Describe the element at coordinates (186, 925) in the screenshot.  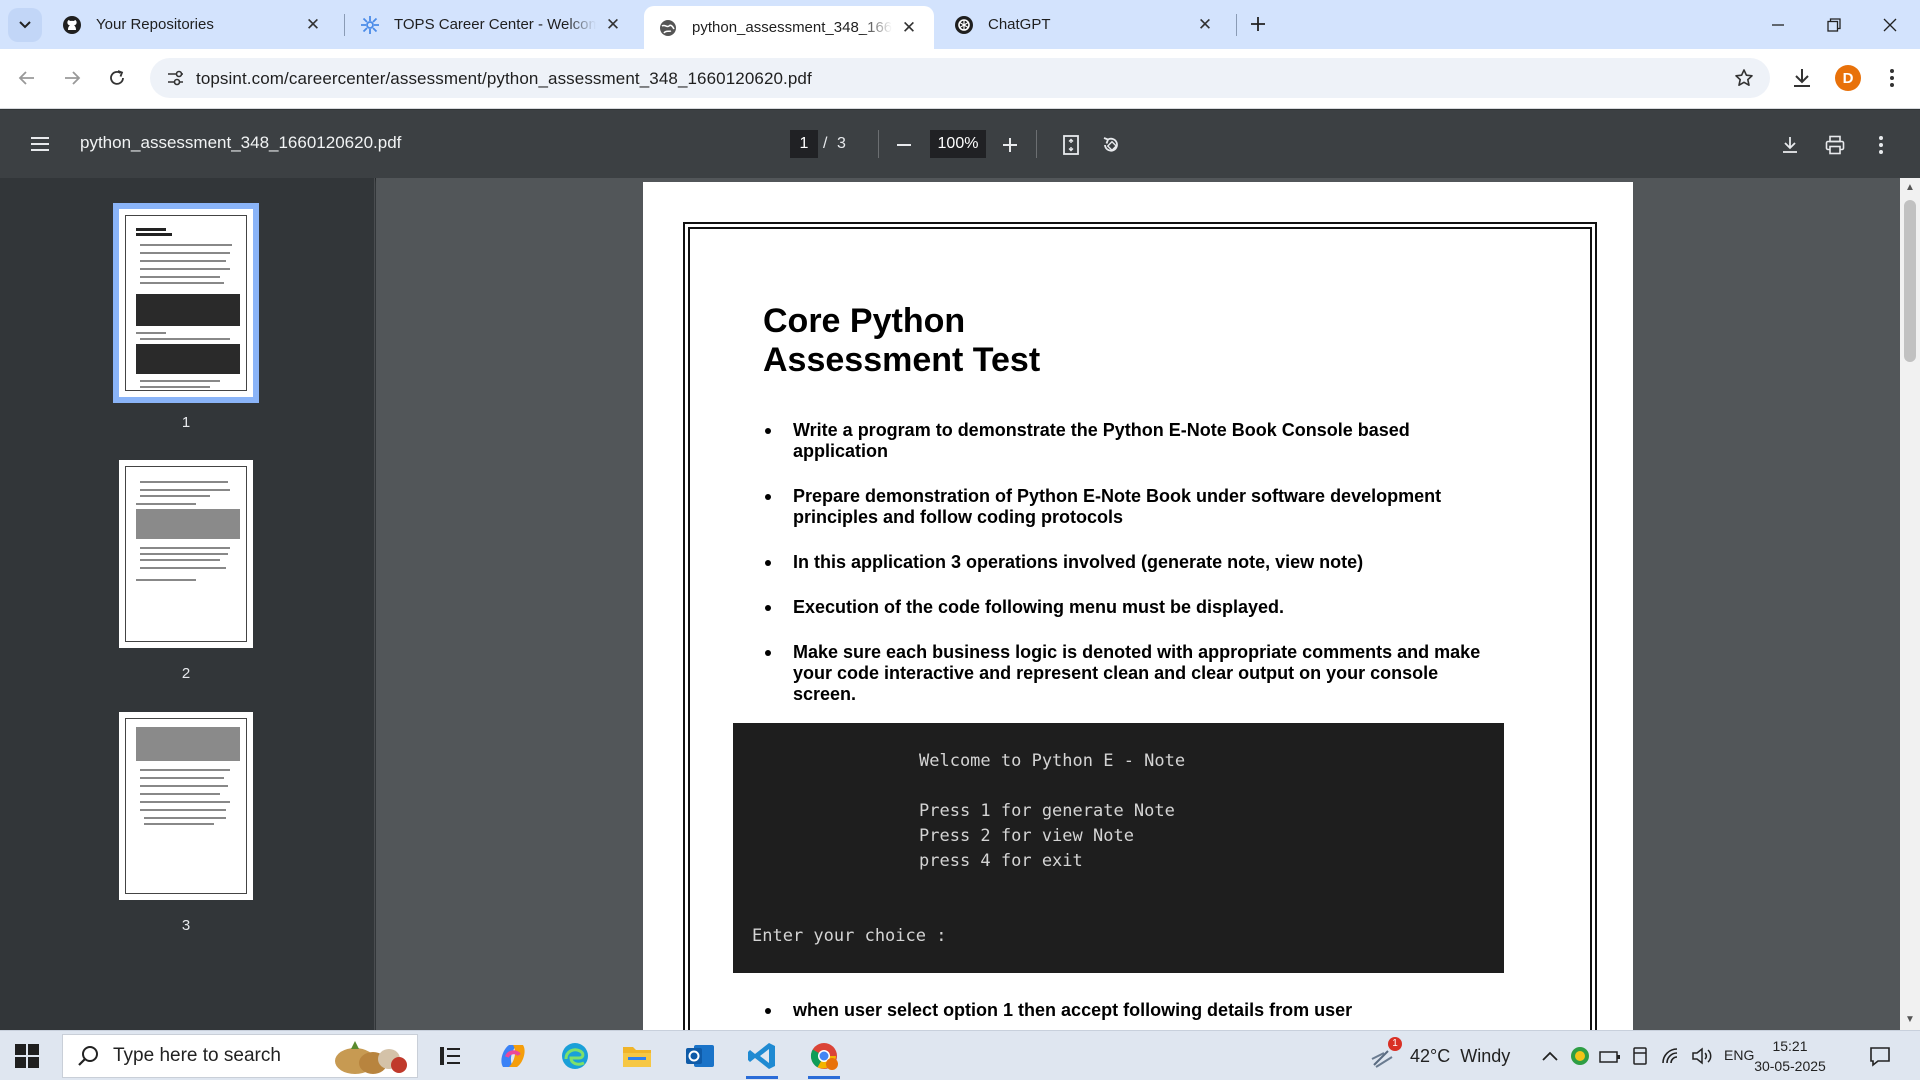
I see `thumbnail-label-3: 3` at that location.